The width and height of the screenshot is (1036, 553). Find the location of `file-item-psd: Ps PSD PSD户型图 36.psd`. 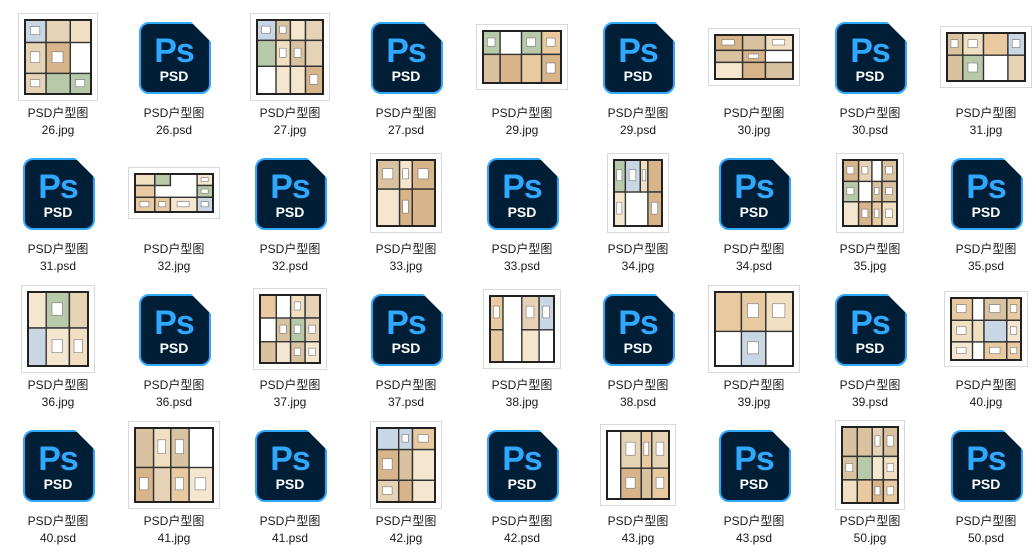

file-item-psd: Ps PSD PSD户型图 36.psd is located at coordinates (174, 345).